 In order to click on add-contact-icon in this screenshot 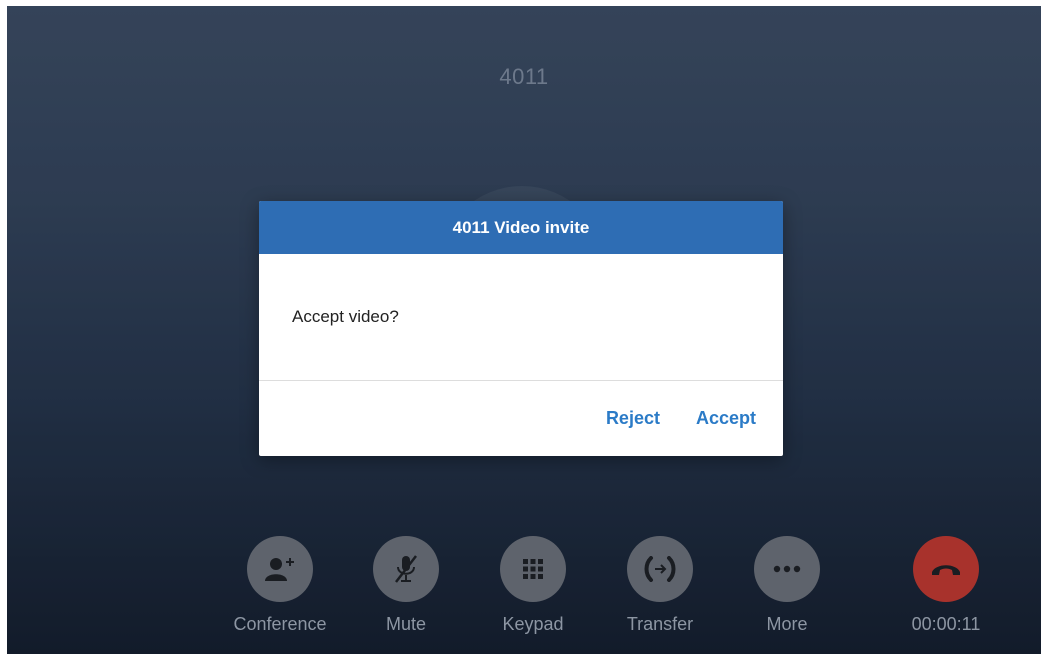, I will do `click(279, 569)`.